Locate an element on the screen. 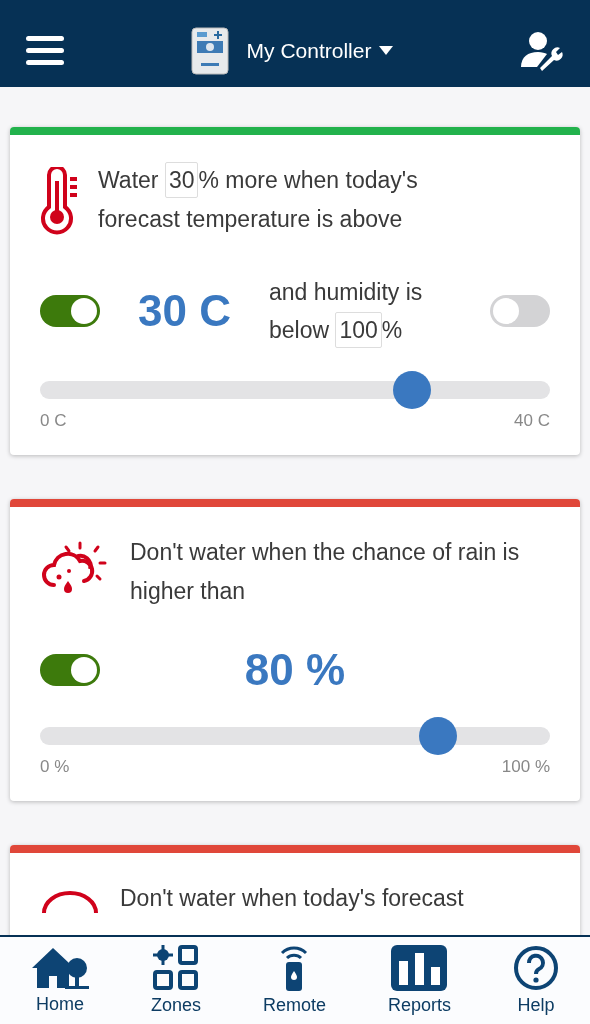  controller-dropdown: My Controller is located at coordinates (320, 50).